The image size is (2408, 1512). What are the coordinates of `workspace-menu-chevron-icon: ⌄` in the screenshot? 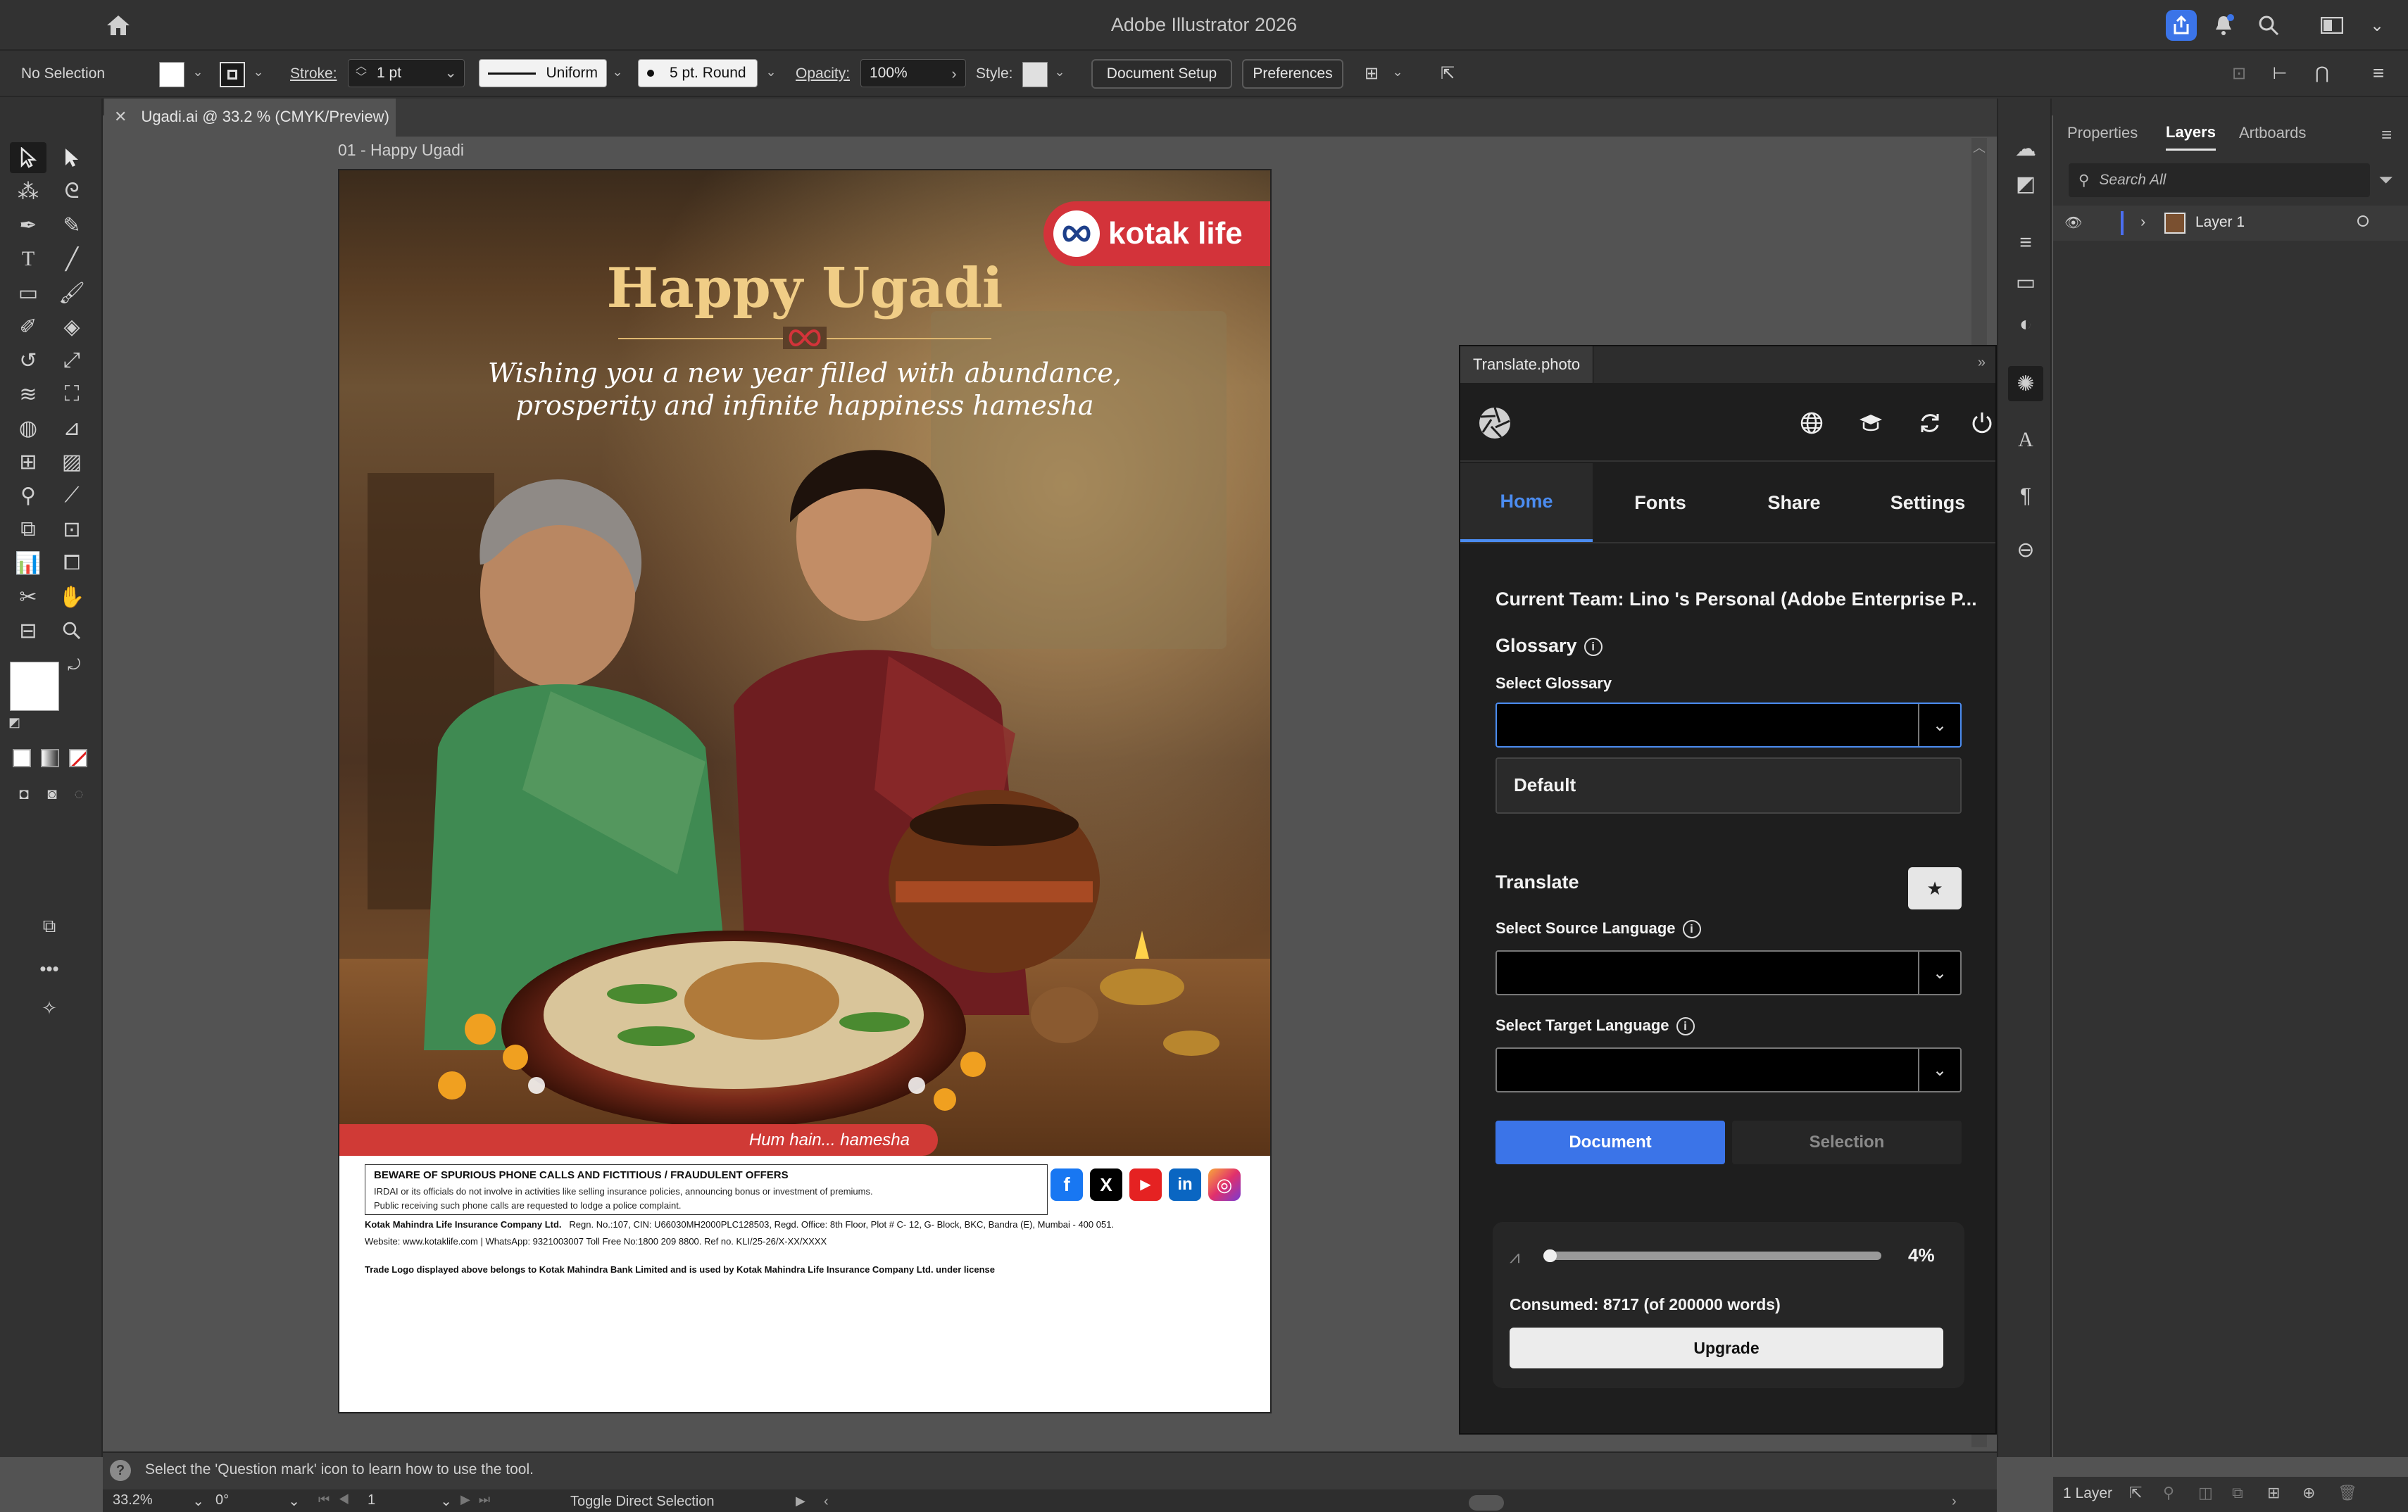 It's located at (2377, 25).